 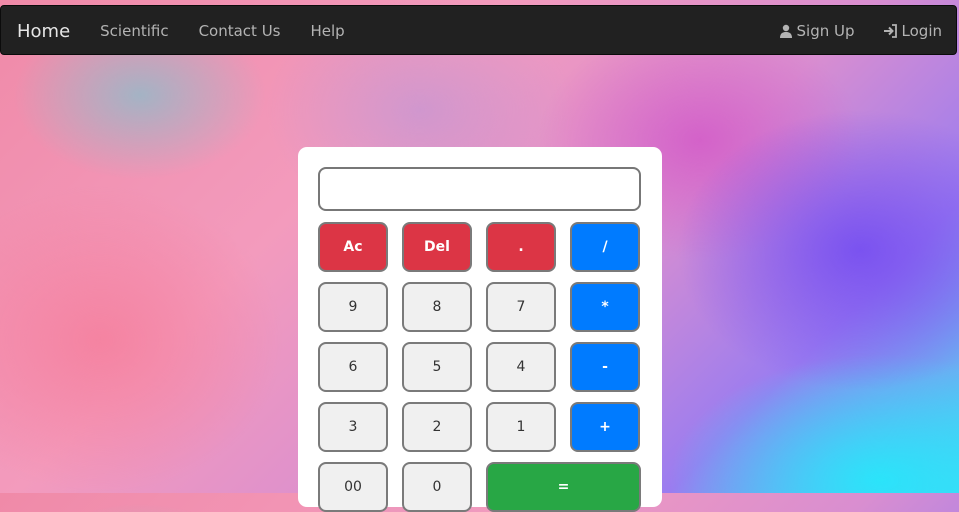 I want to click on calculator-display, so click(x=479, y=189).